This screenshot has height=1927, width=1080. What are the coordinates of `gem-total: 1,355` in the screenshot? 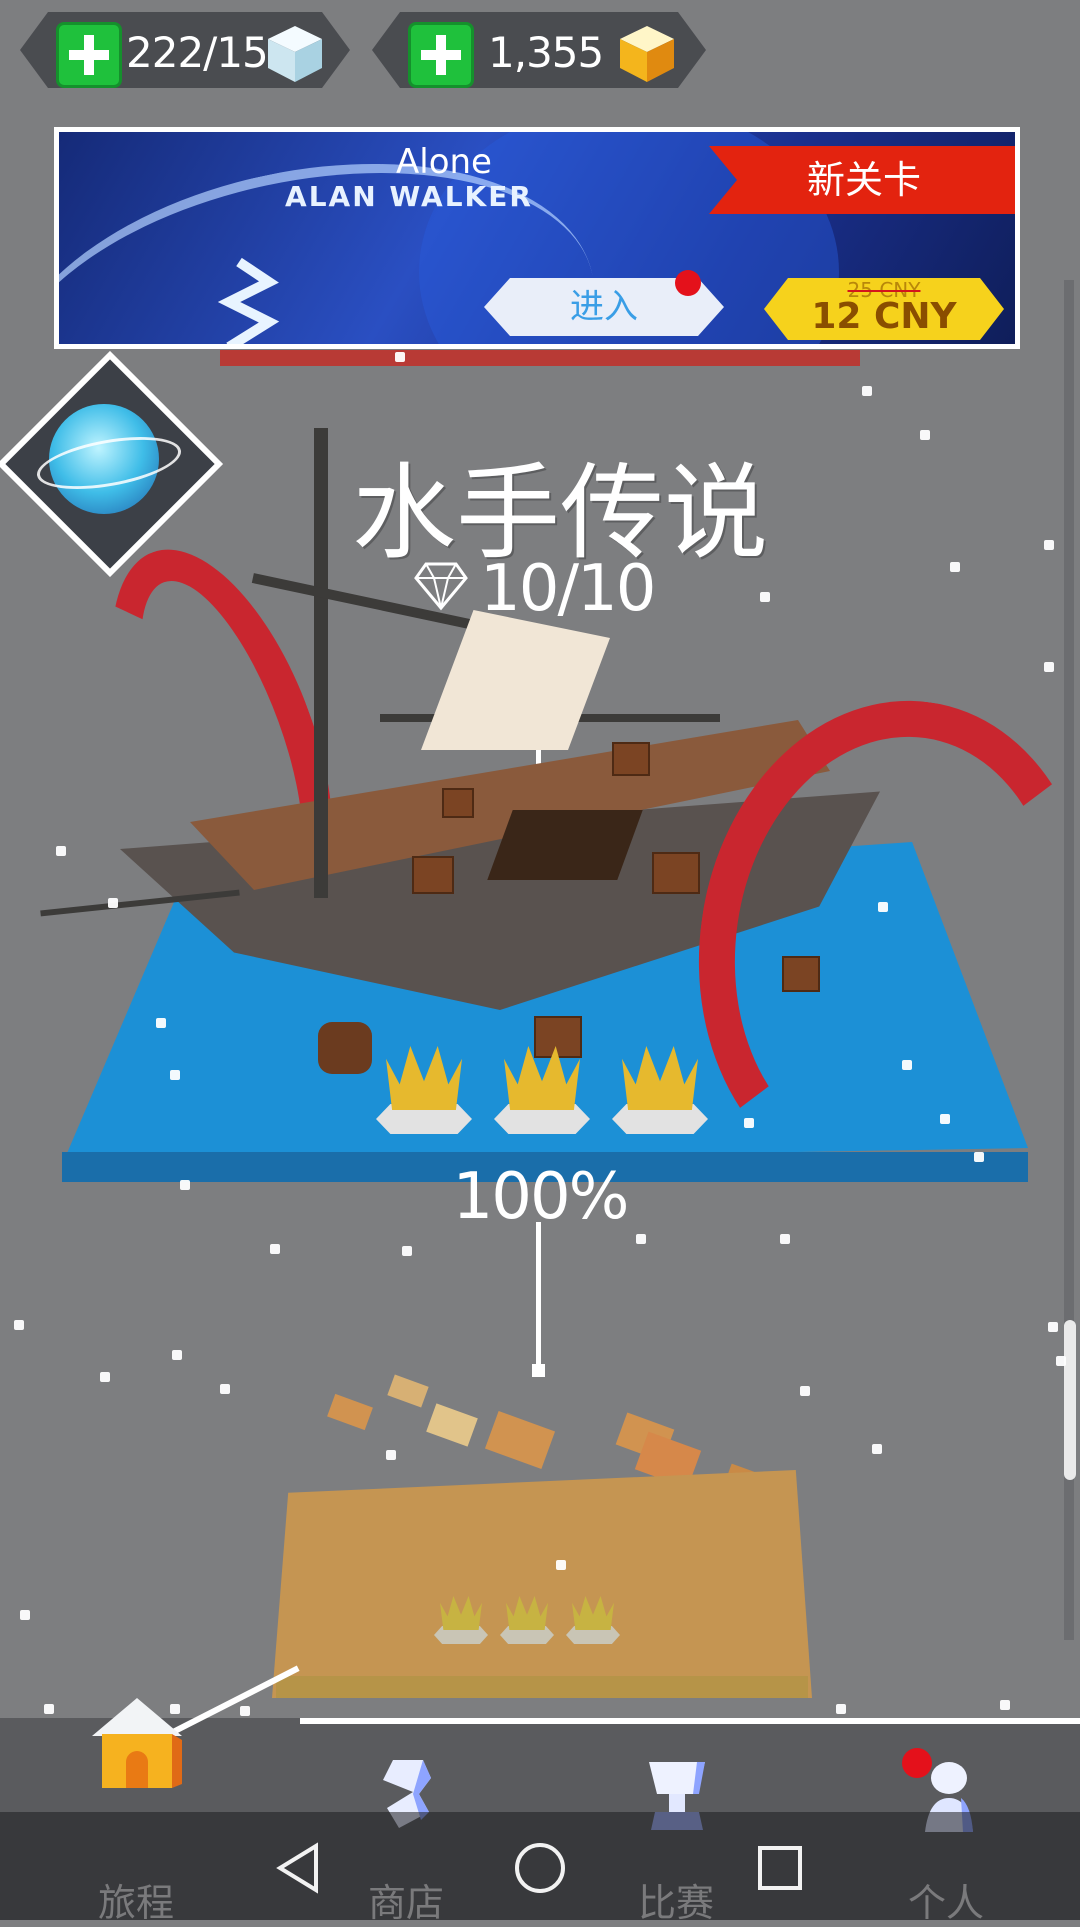 It's located at (546, 52).